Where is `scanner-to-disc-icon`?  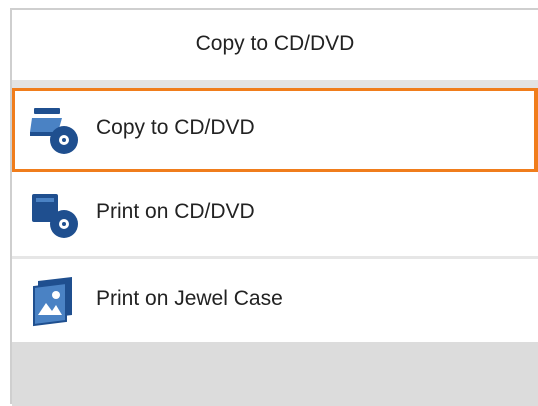 scanner-to-disc-icon is located at coordinates (54, 130).